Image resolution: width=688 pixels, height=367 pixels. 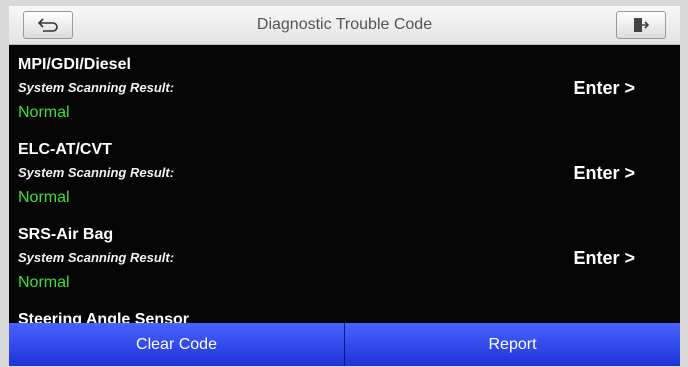 What do you see at coordinates (176, 344) in the screenshot?
I see `clear-code-button: Clear Code` at bounding box center [176, 344].